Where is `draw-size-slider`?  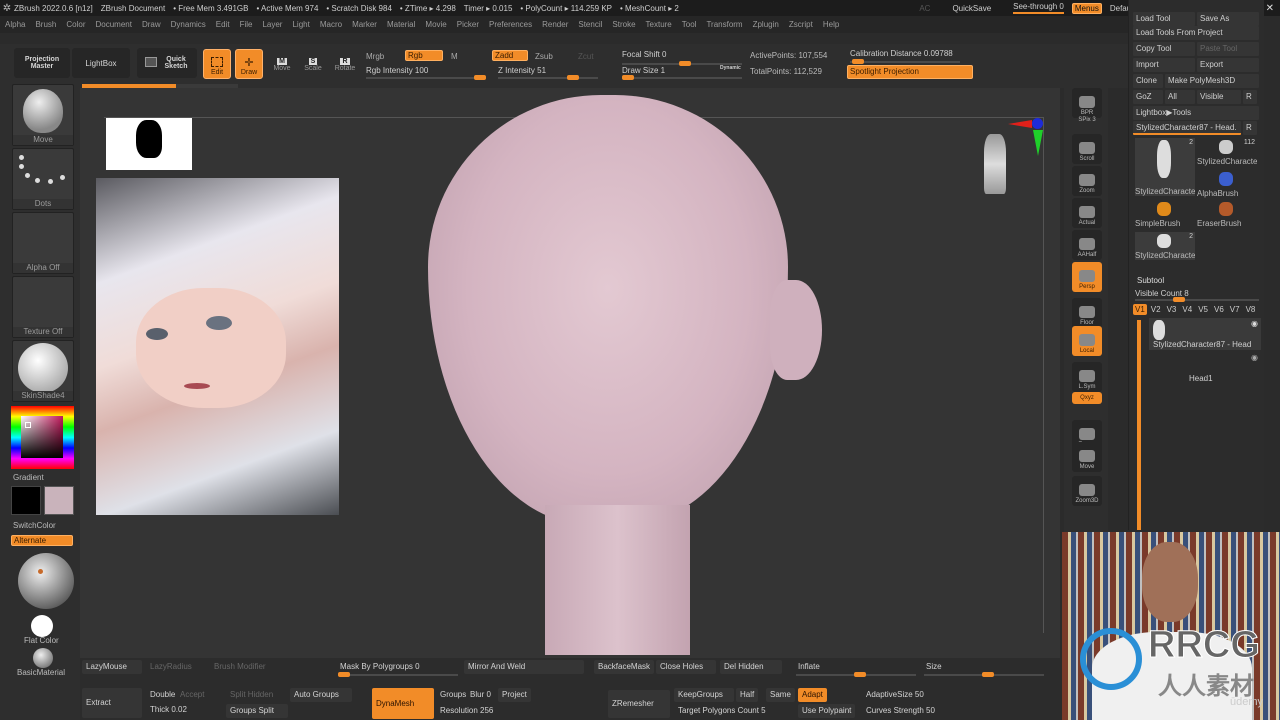
draw-size-slider is located at coordinates (682, 77).